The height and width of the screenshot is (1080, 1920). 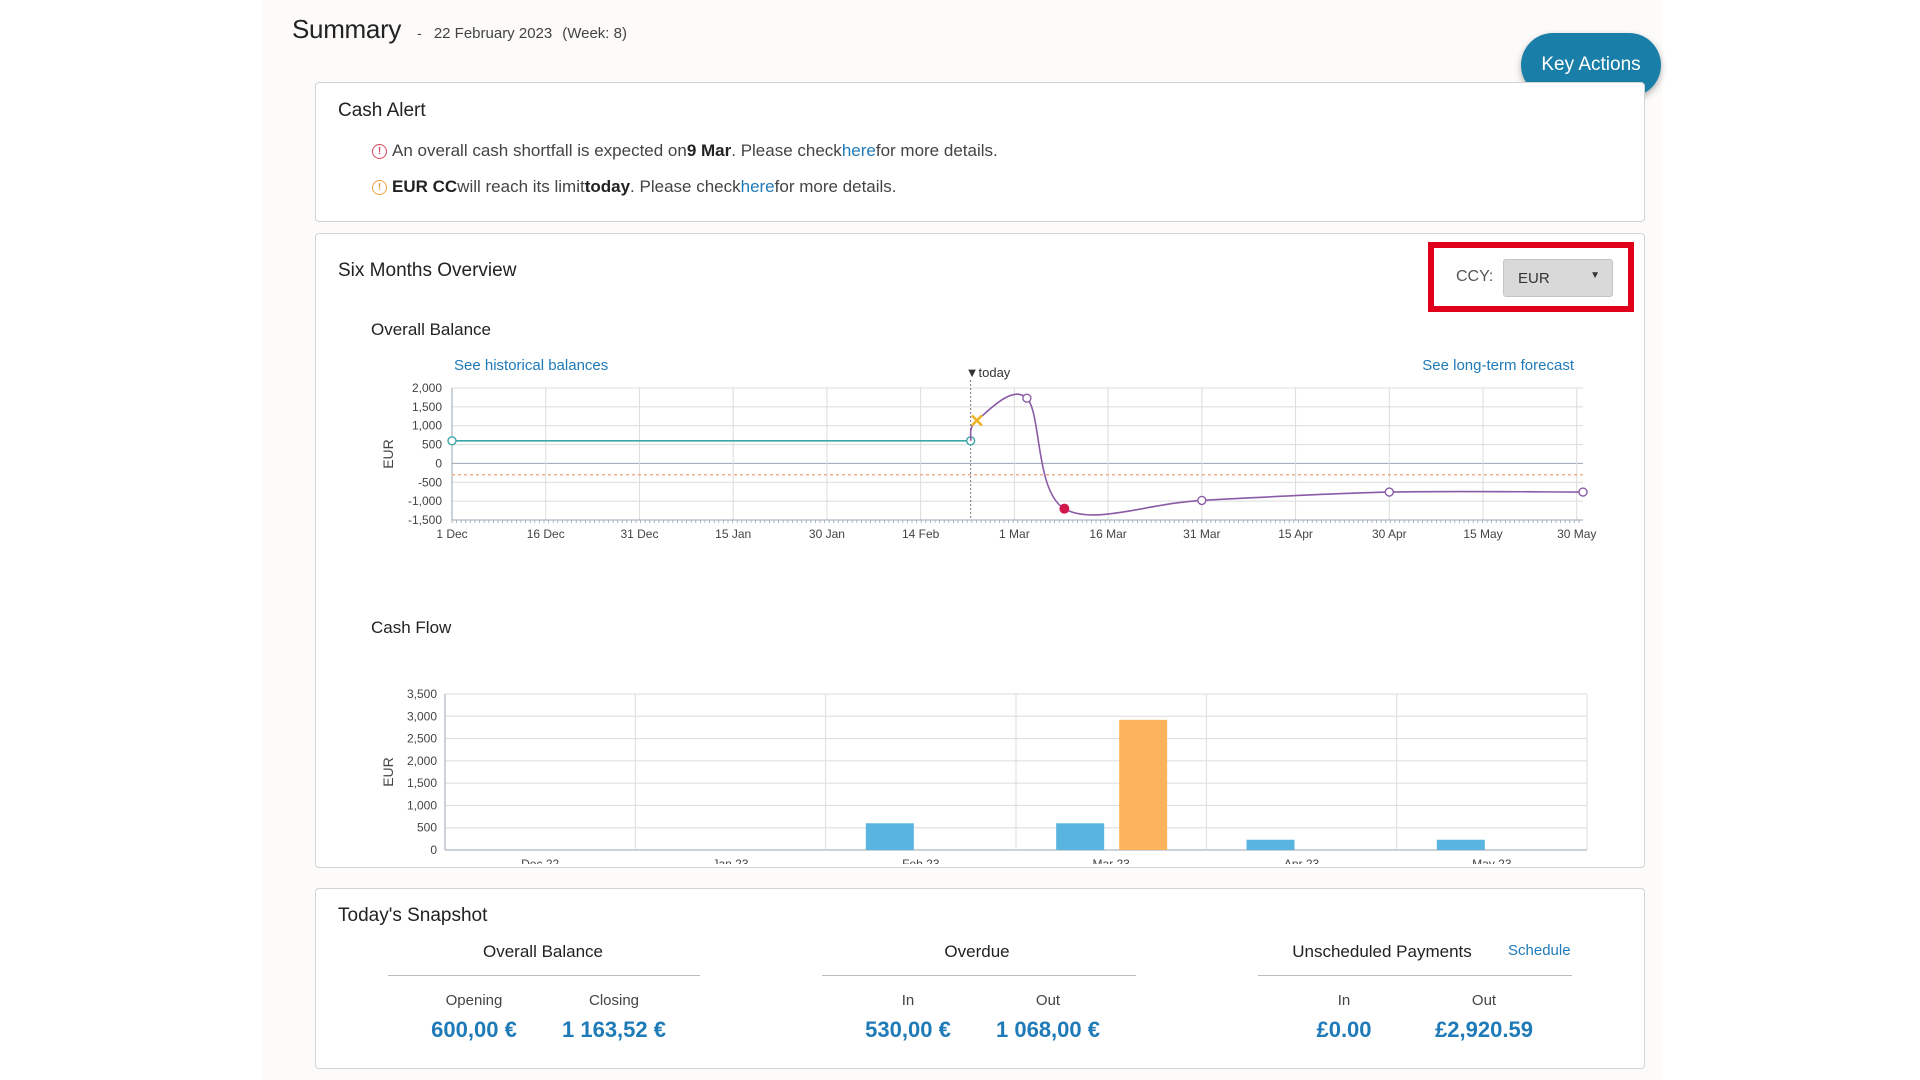 What do you see at coordinates (422, 716) in the screenshot?
I see `y-tick-label: 3,000` at bounding box center [422, 716].